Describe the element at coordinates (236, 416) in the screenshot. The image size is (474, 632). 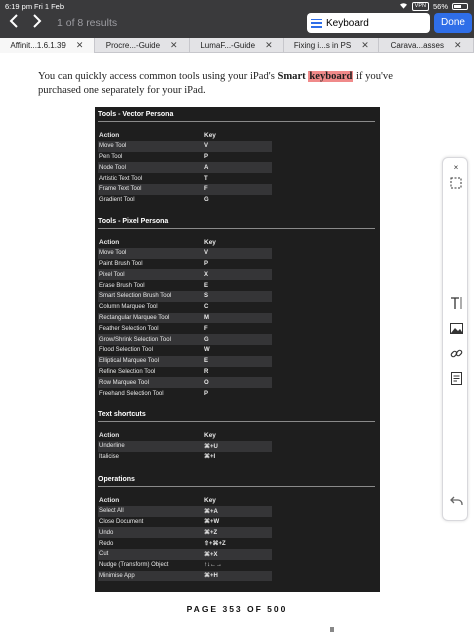
I see `section-title: Text shortcuts` at that location.